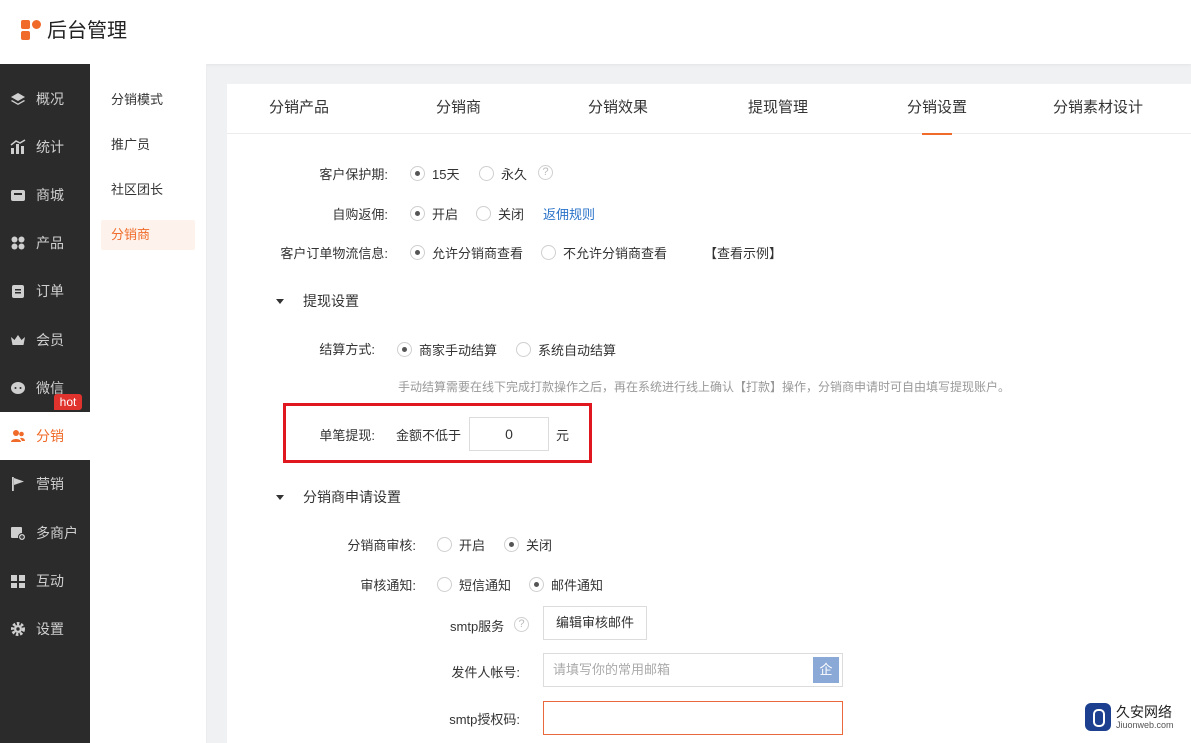 This screenshot has height=743, width=1191. I want to click on watermark-url: Jiuonweb.com, so click(1145, 724).